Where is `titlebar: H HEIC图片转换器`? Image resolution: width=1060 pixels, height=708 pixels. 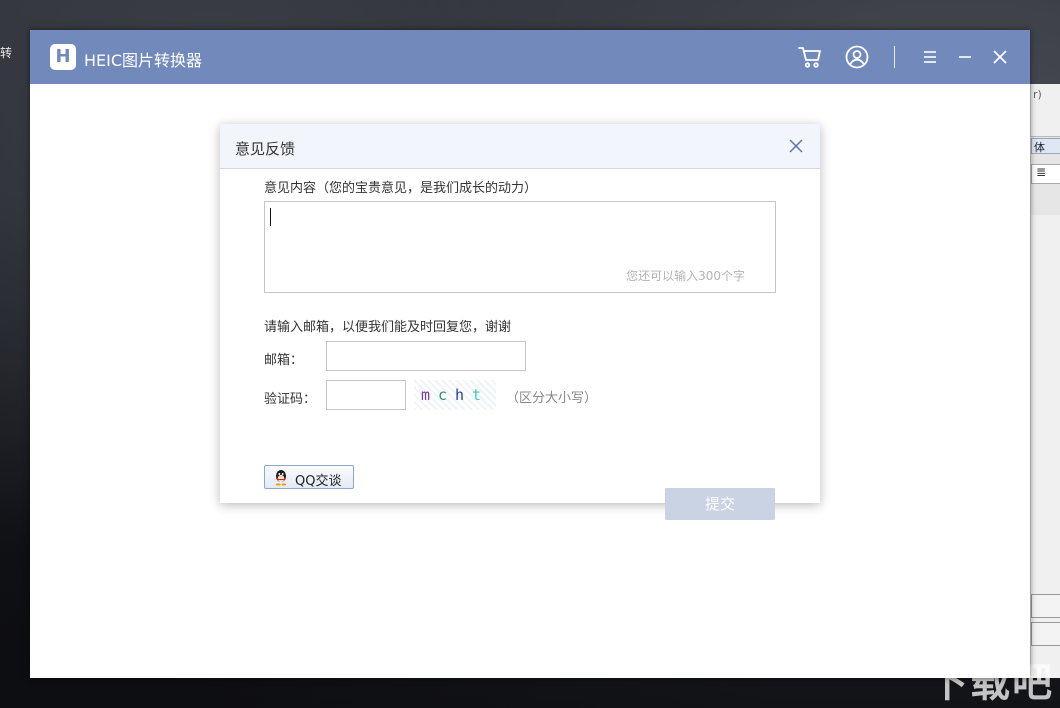 titlebar: H HEIC图片转换器 is located at coordinates (530, 57).